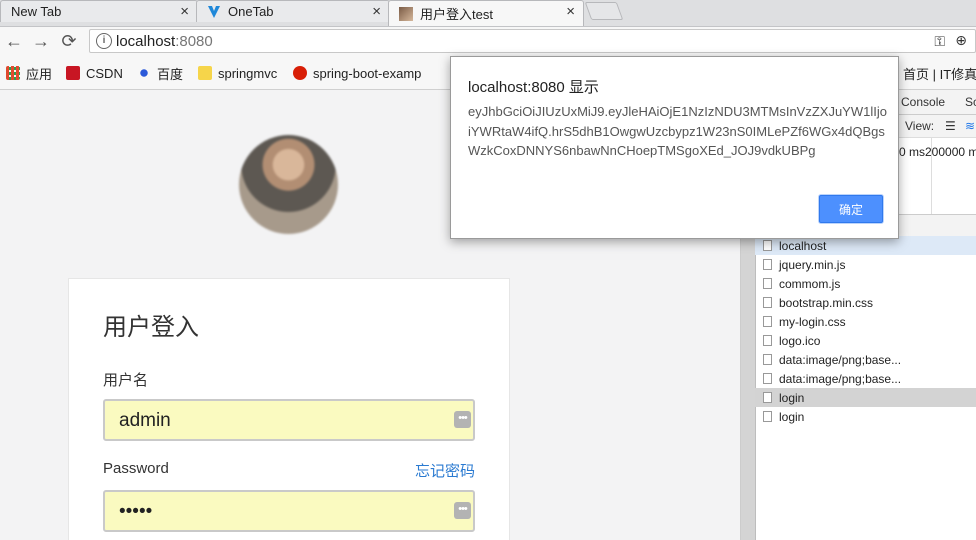 Image resolution: width=976 pixels, height=540 pixels. What do you see at coordinates (865, 264) in the screenshot?
I see `network-request-row: jquery.min.js` at bounding box center [865, 264].